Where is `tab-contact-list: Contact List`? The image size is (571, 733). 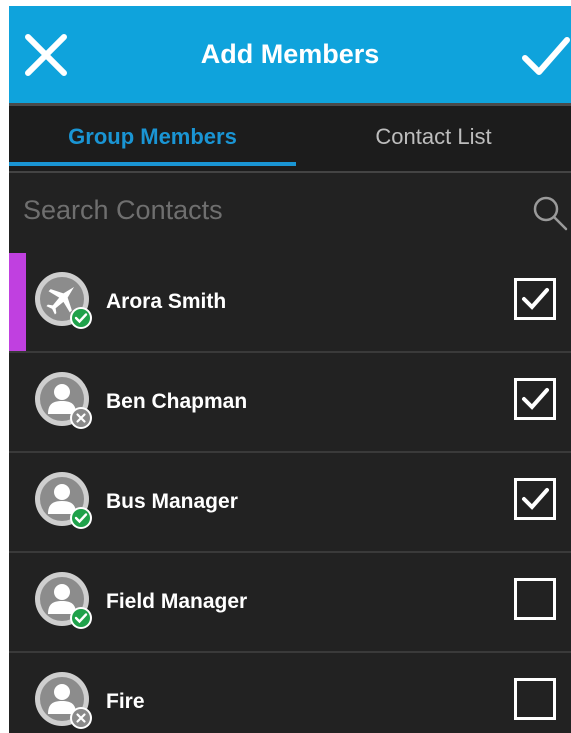
tab-contact-list: Contact List is located at coordinates (433, 137).